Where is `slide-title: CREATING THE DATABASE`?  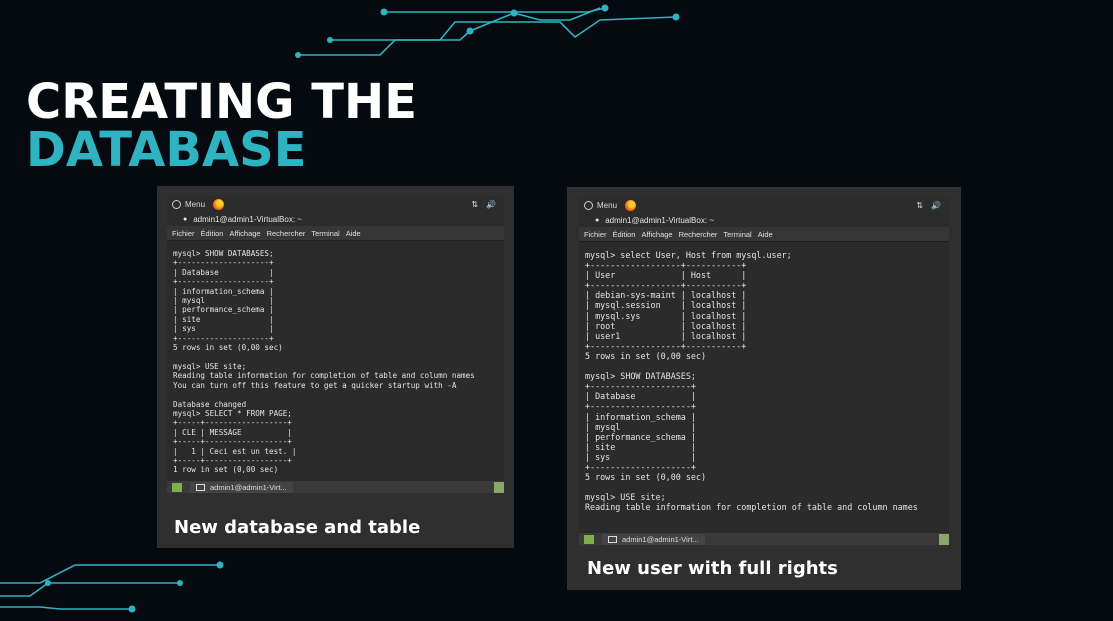
slide-title: CREATING THE DATABASE is located at coordinates (221, 126).